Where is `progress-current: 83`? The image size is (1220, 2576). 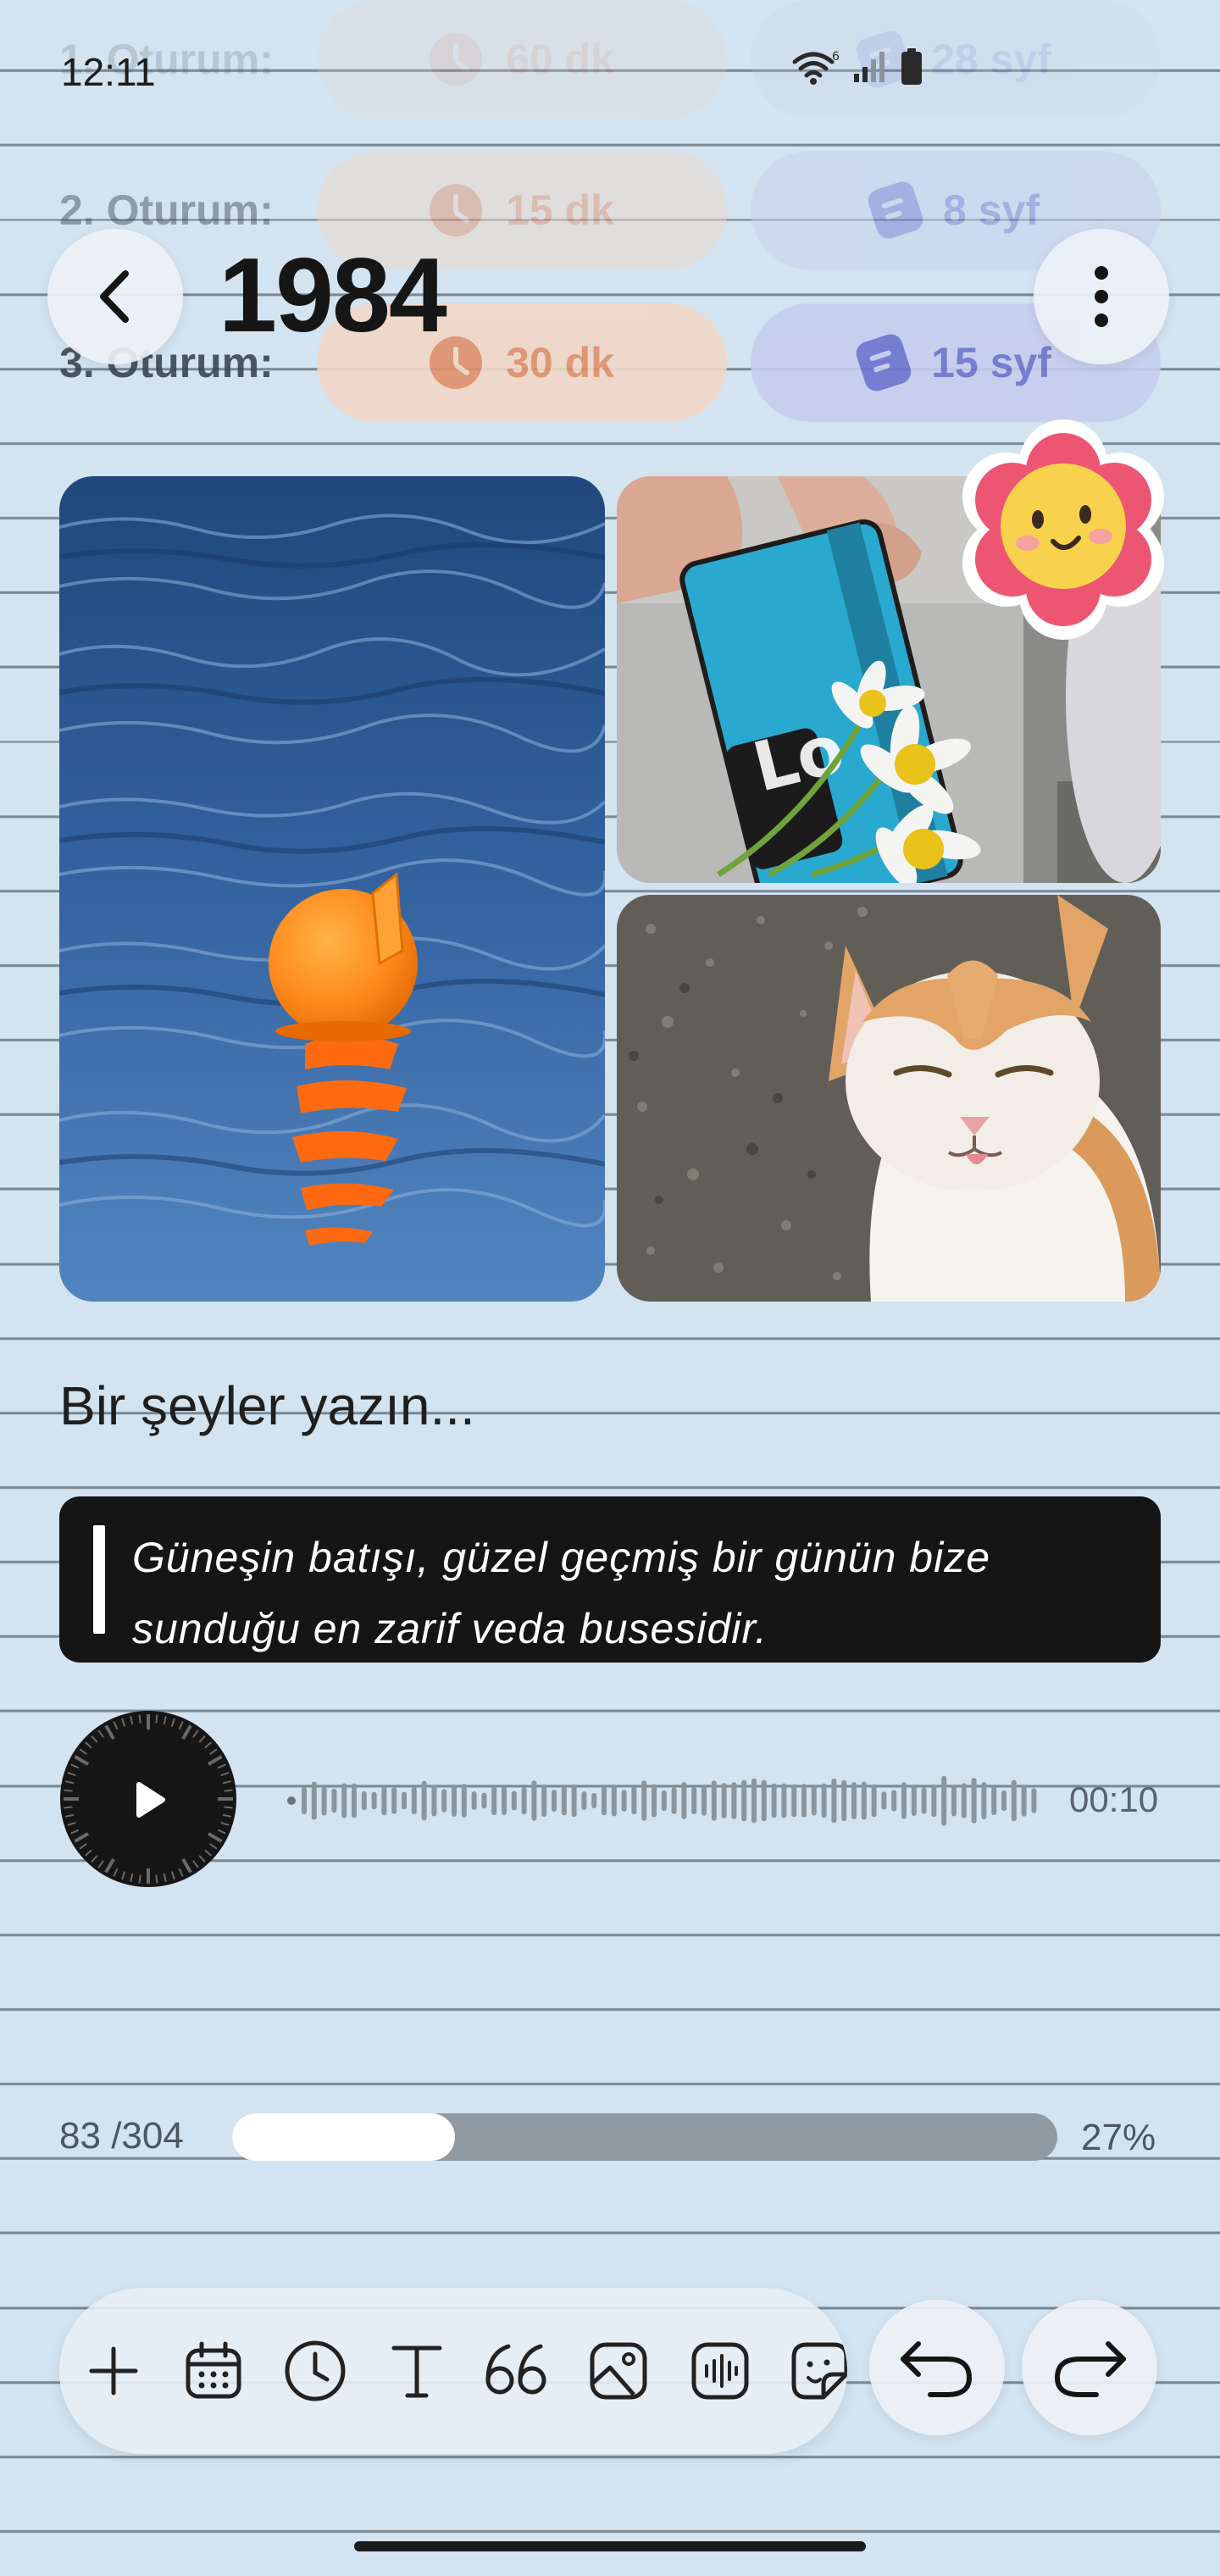 progress-current: 83 is located at coordinates (80, 2136).